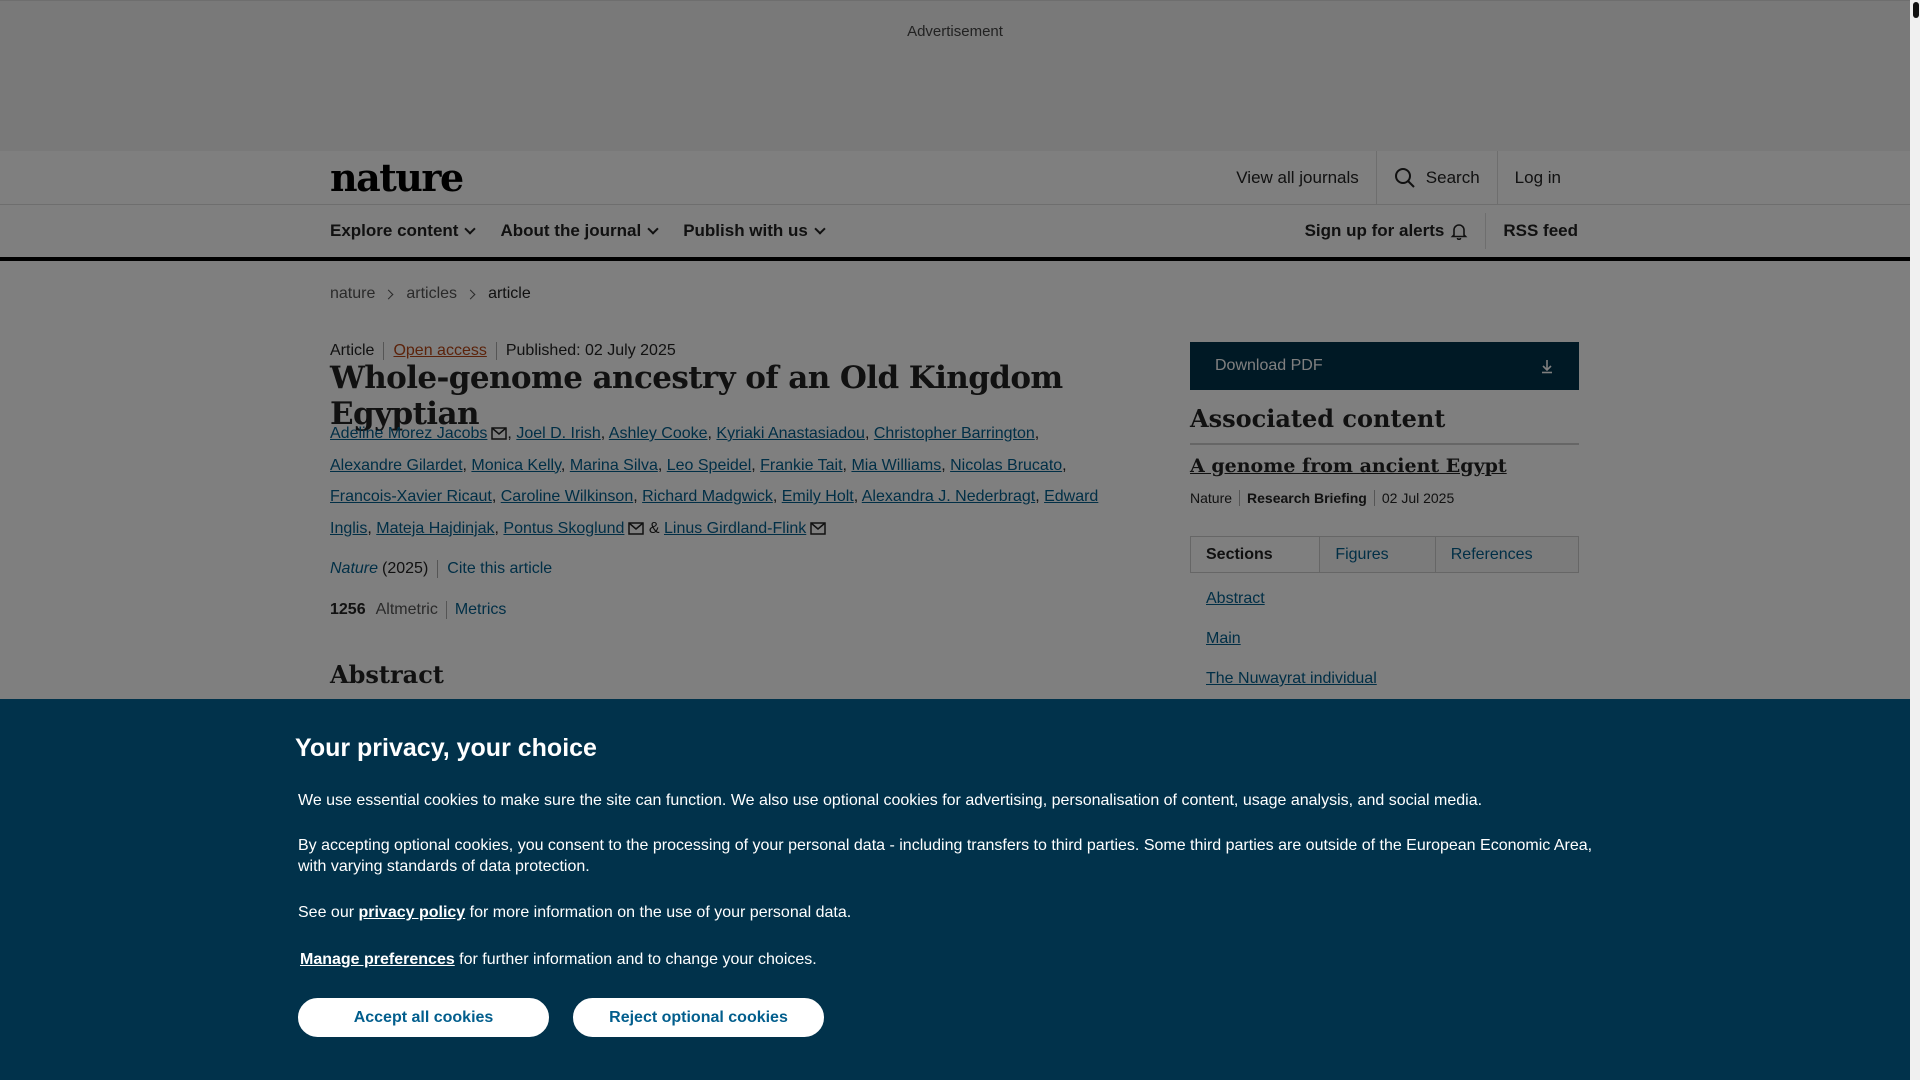 This screenshot has width=1920, height=1080. I want to click on privacy-text-before: See our, so click(328, 912).